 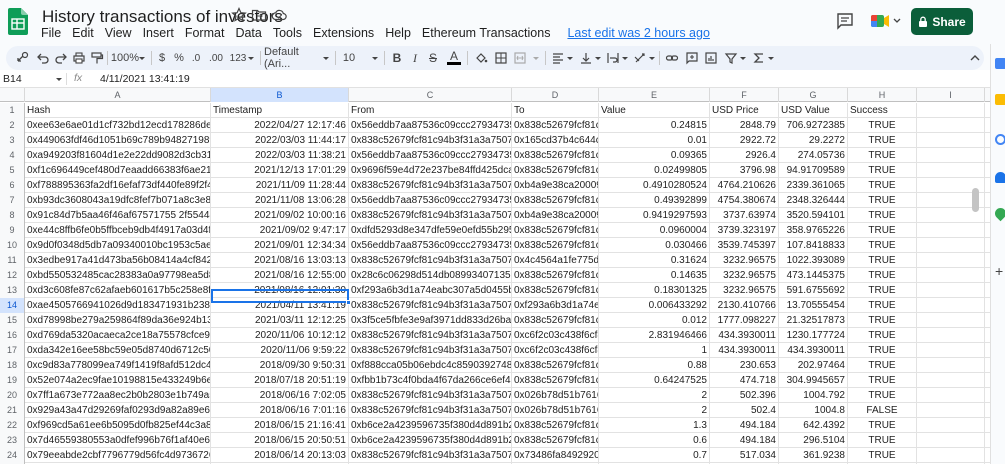 I want to click on row-header: 13, so click(x=12, y=290).